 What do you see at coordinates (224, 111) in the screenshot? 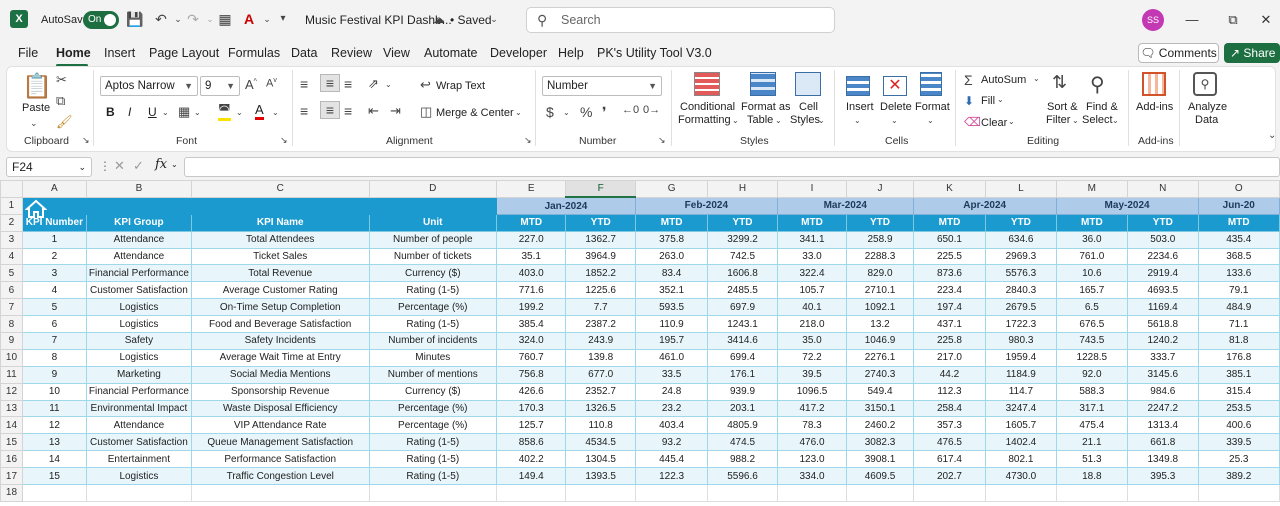
I see `fill-color-icon: ◚` at bounding box center [224, 111].